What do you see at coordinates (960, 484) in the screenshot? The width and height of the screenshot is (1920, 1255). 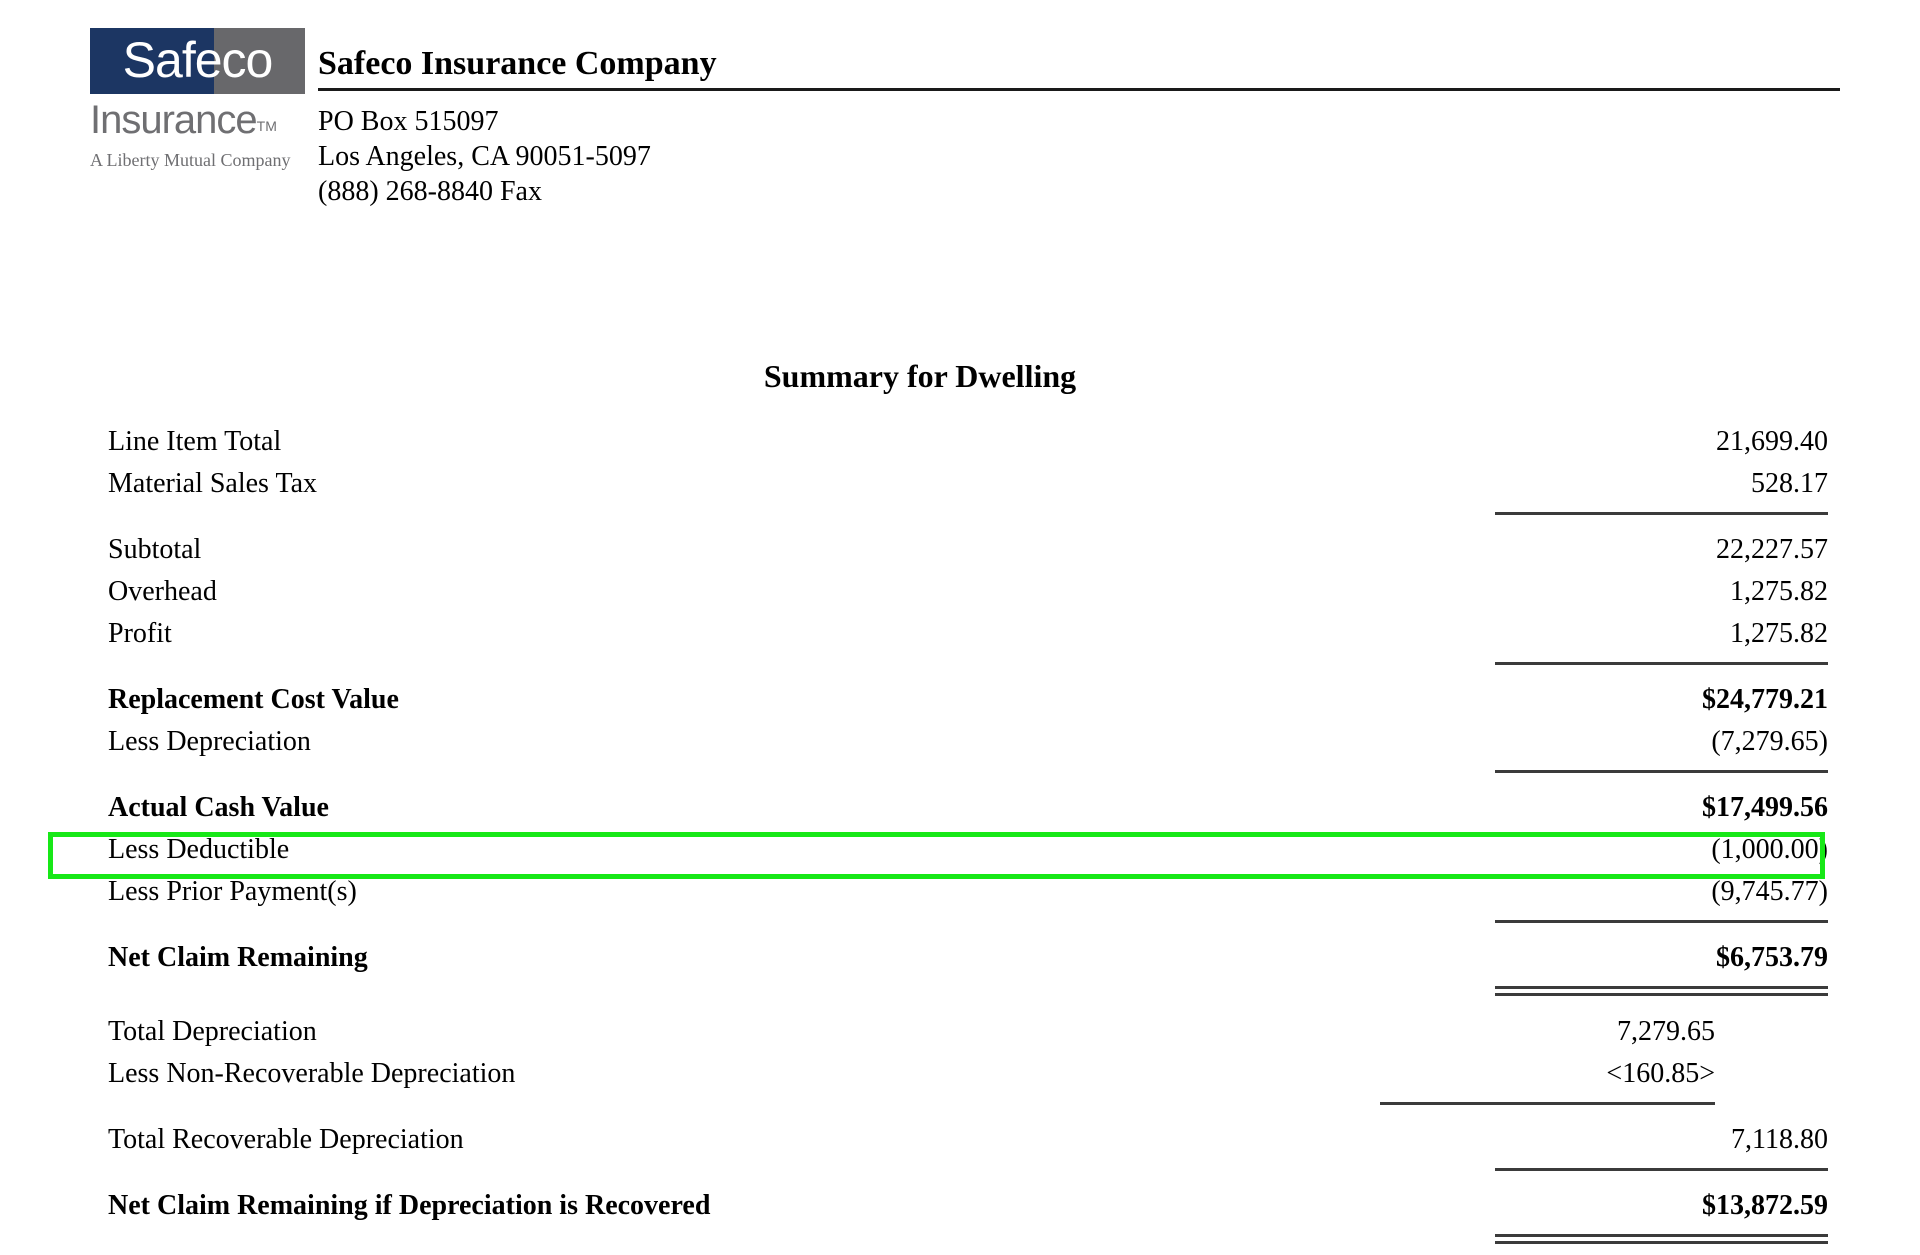 I see `table-row: Material Sales Tax 528.17` at bounding box center [960, 484].